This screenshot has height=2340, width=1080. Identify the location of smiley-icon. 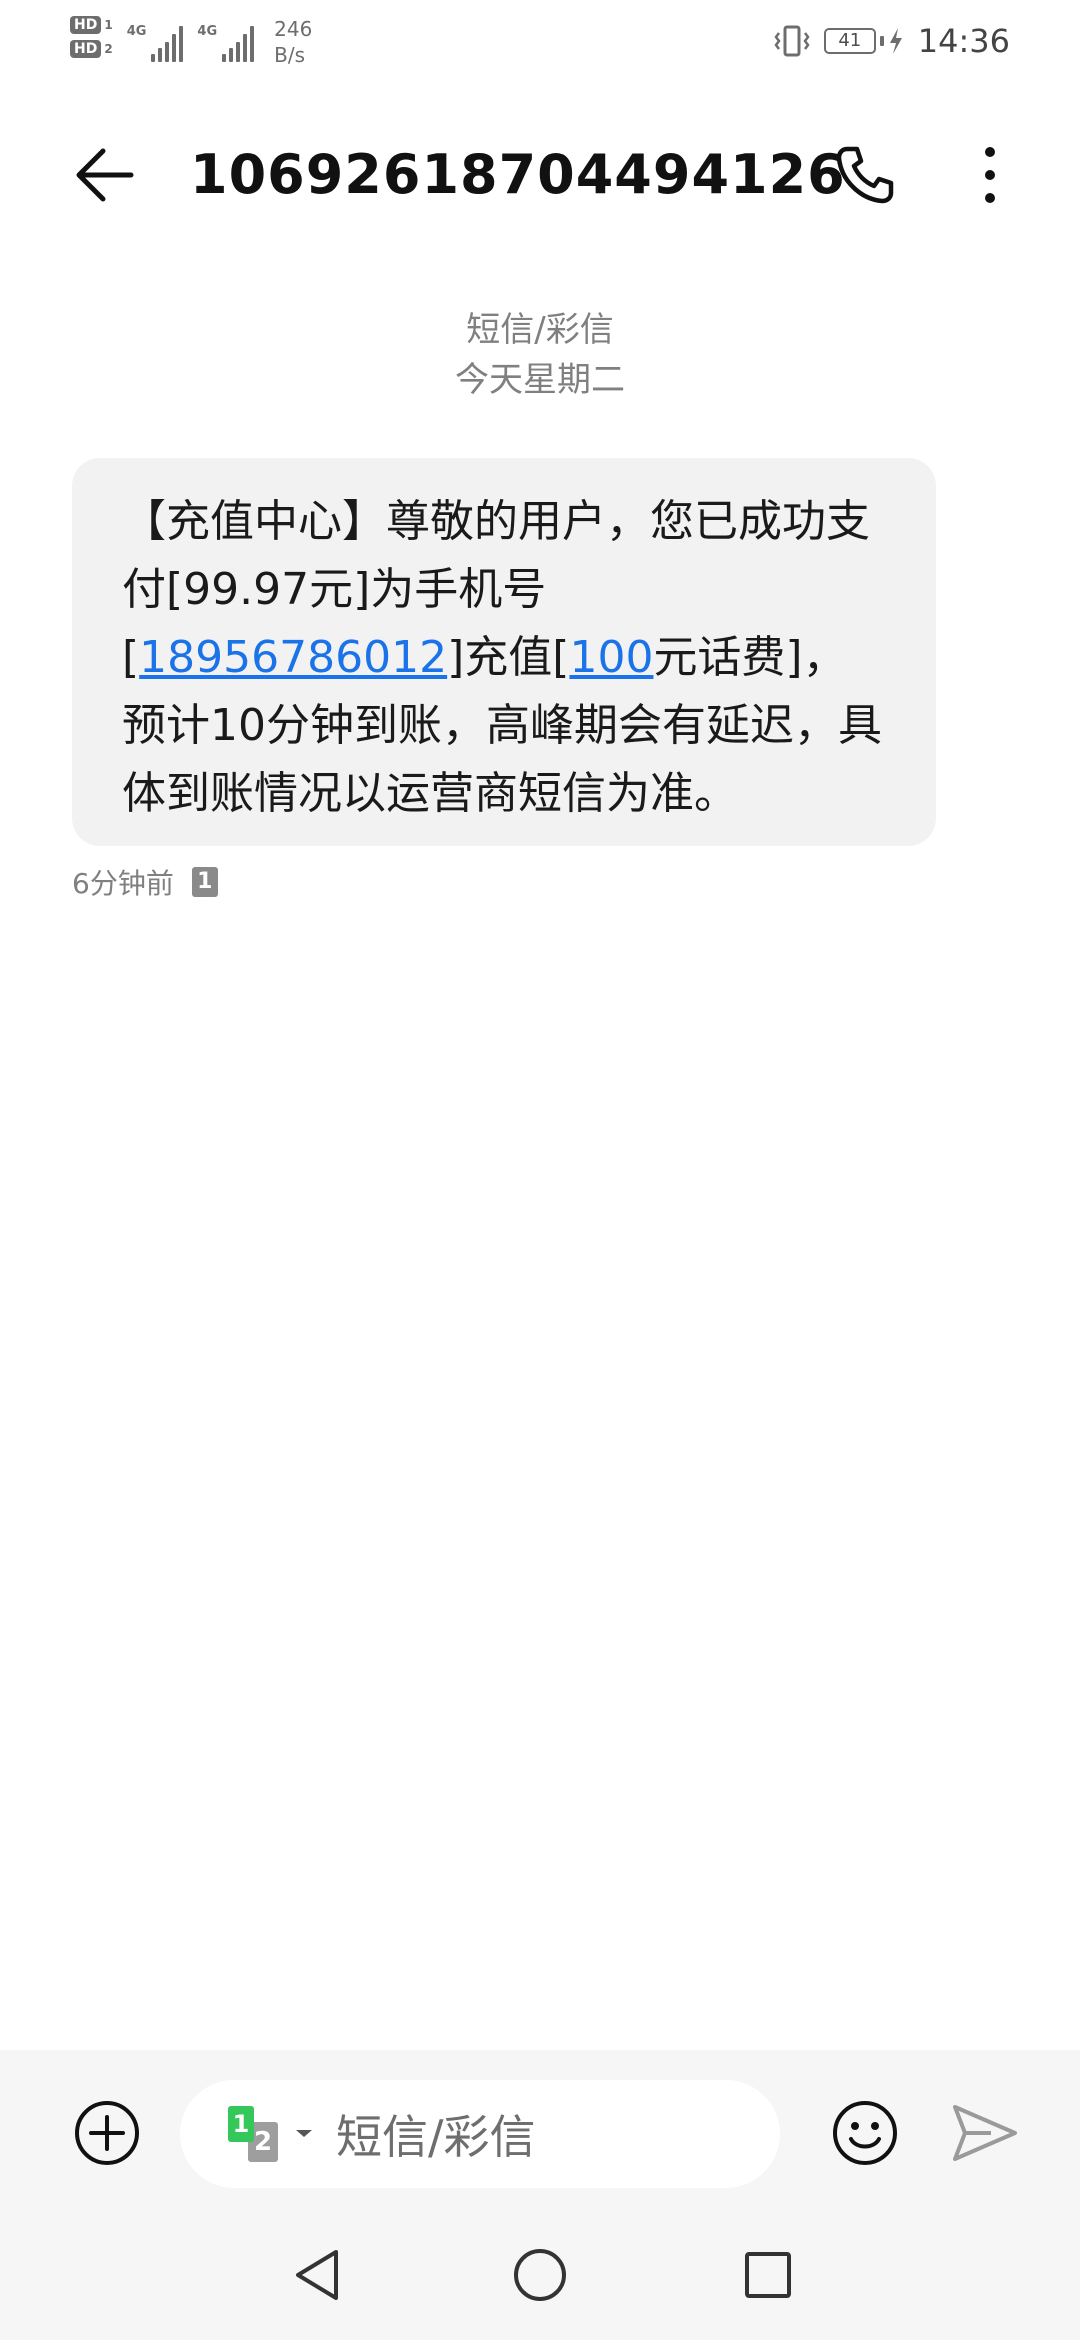
(865, 2133).